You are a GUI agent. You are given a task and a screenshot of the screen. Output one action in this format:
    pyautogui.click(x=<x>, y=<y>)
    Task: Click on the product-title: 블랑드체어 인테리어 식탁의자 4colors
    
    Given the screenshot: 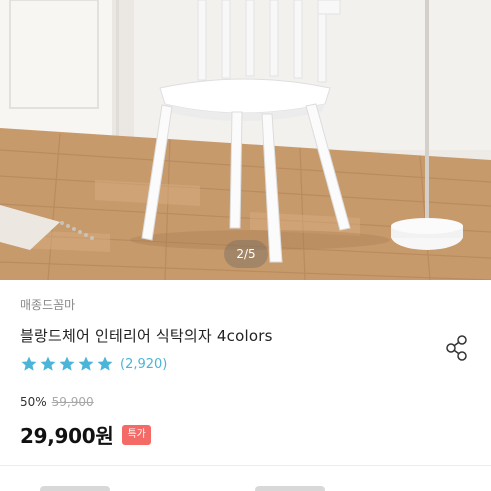 What is the action you would take?
    pyautogui.click(x=146, y=336)
    